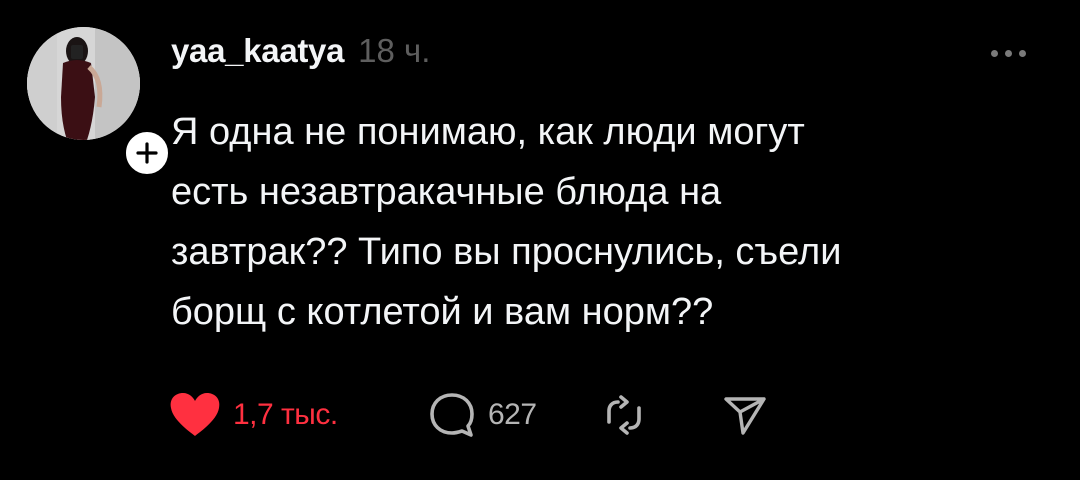 The height and width of the screenshot is (480, 1080). What do you see at coordinates (994, 53) in the screenshot?
I see `more-horizontal-icon` at bounding box center [994, 53].